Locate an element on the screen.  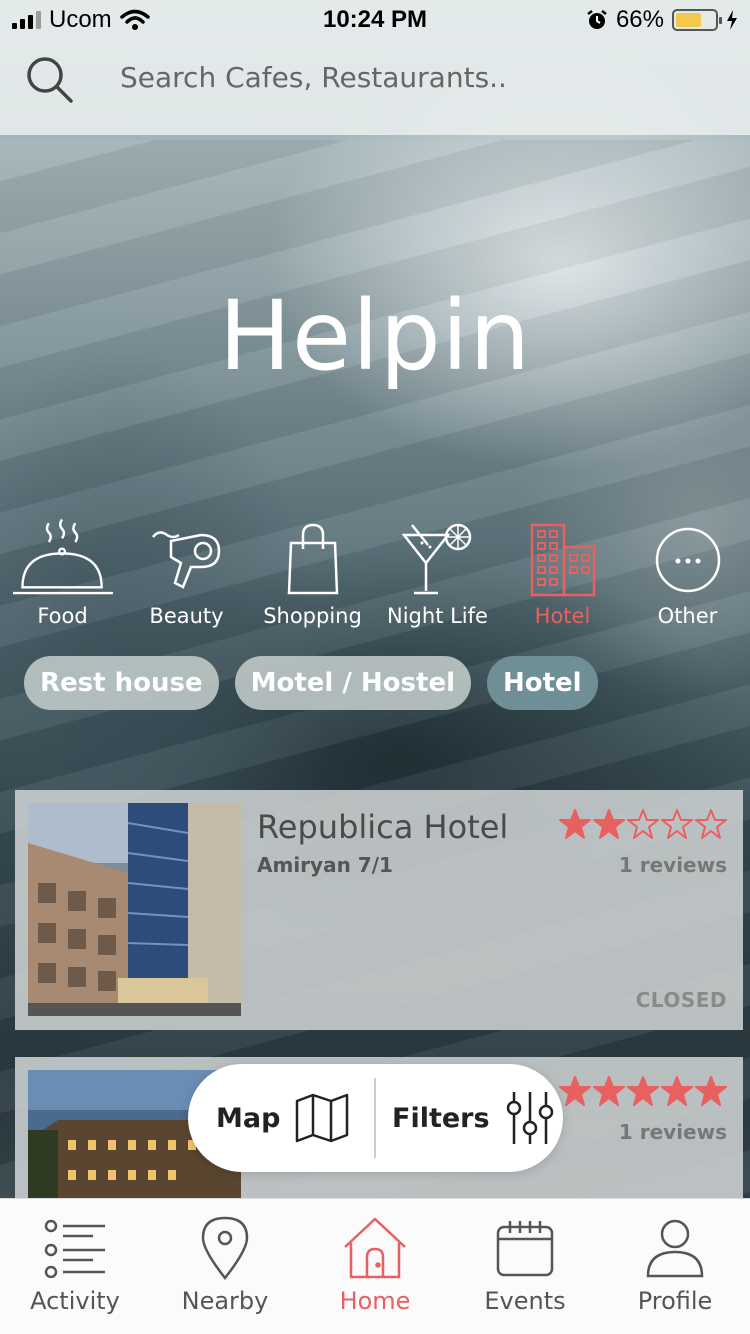
user-icon is located at coordinates (675, 1248).